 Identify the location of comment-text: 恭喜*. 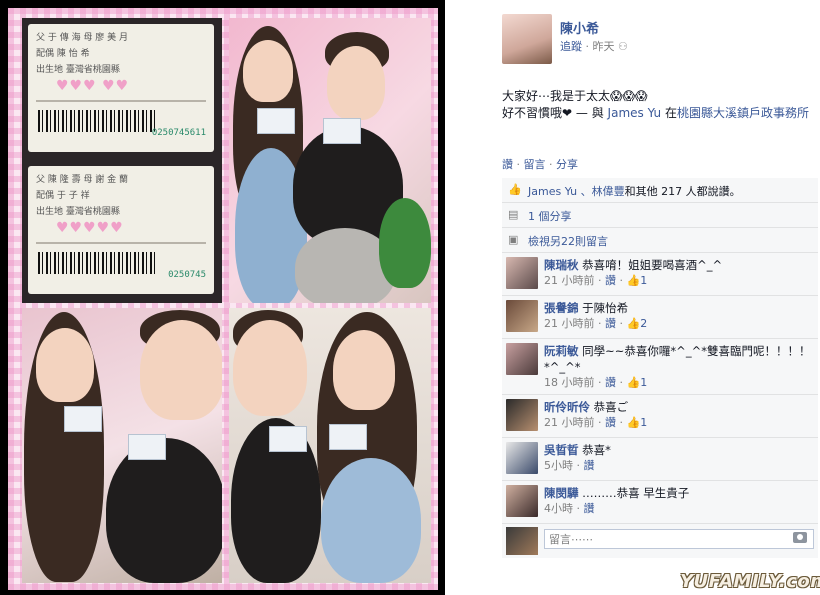
(596, 450).